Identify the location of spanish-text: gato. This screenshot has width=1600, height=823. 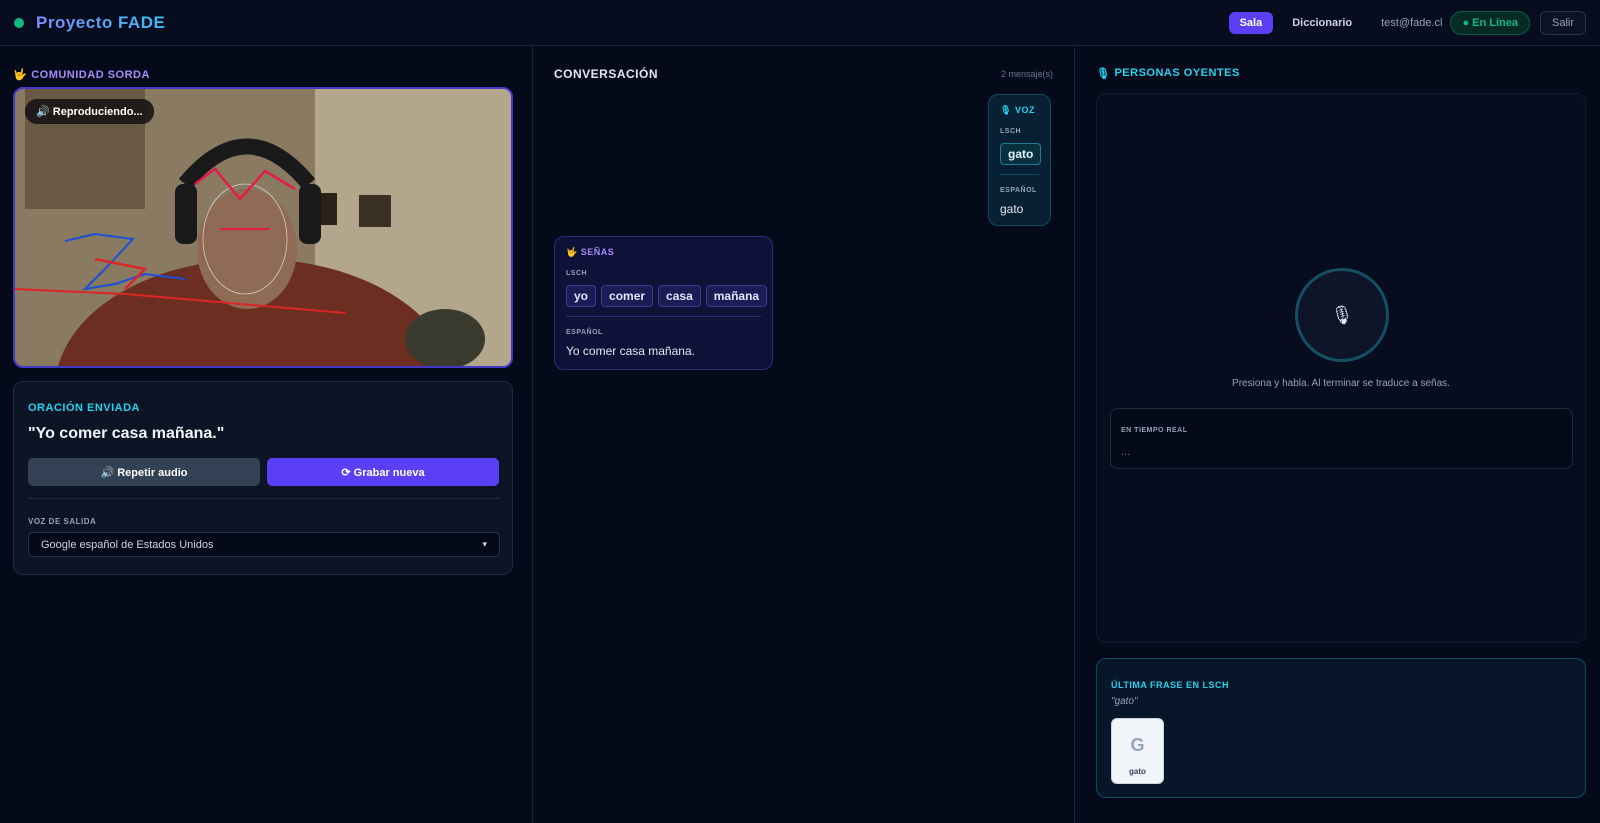
(1012, 209).